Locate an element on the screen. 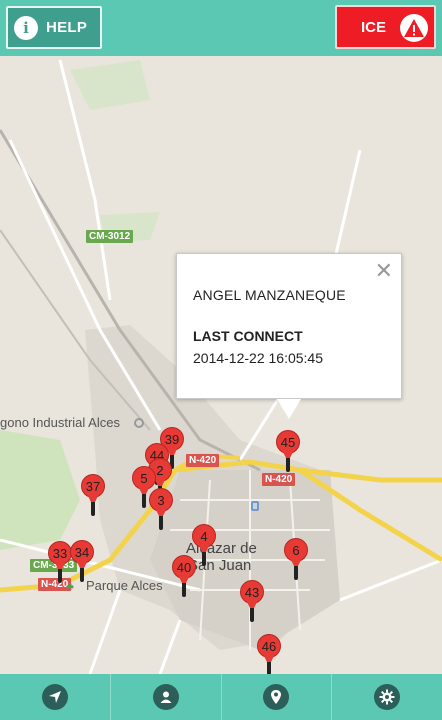 The height and width of the screenshot is (720, 442). last-connect-value: 2014-12-22 16:05:45 is located at coordinates (258, 358).